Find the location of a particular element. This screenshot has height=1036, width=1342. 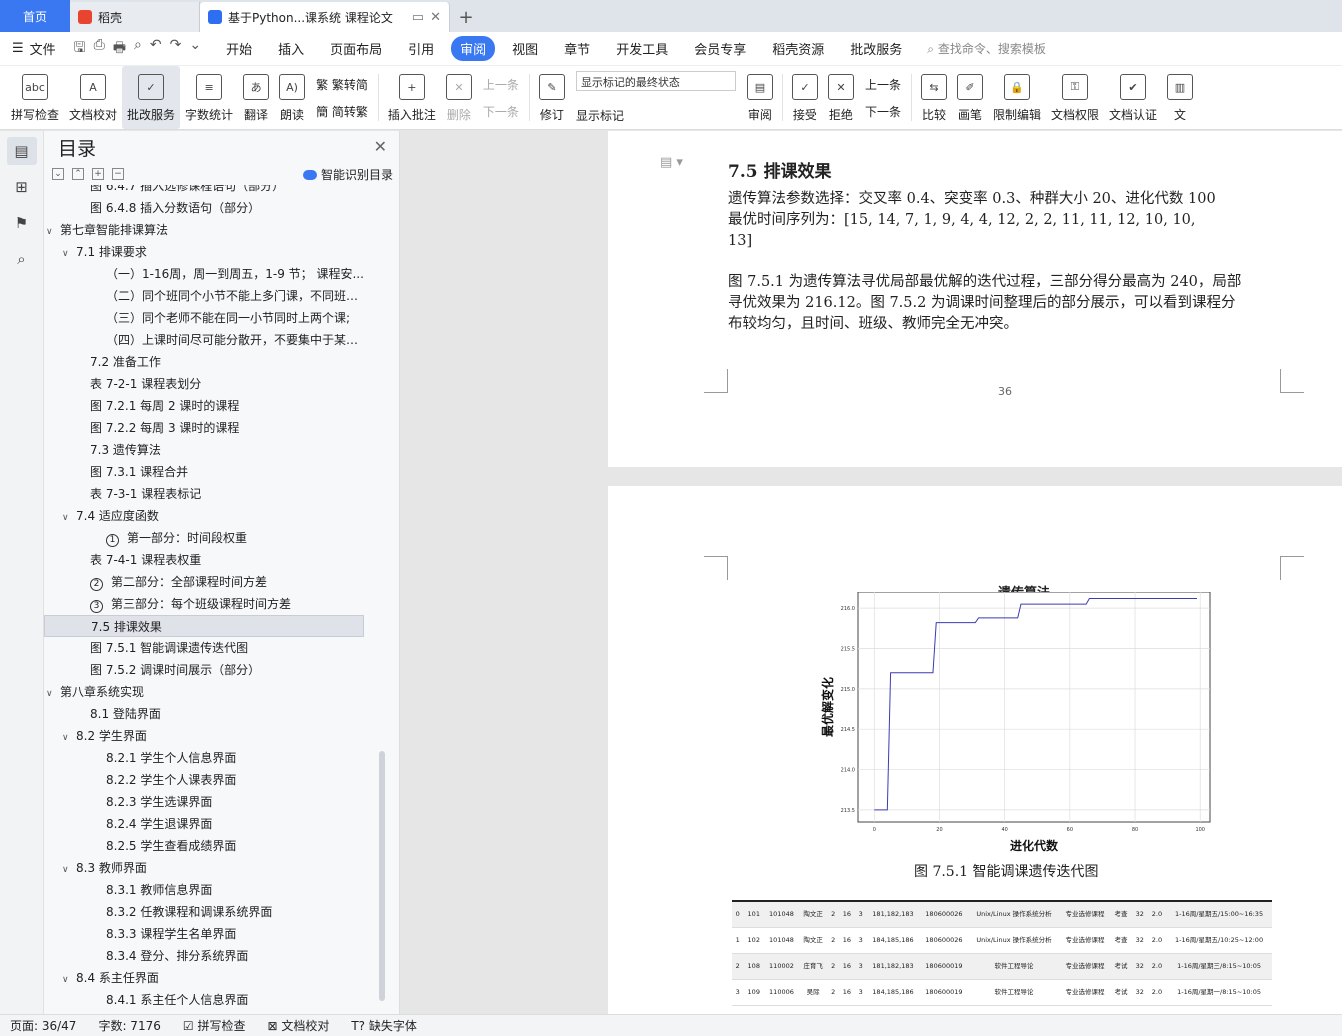

insert-comment-button: + 插入批注 is located at coordinates (412, 97).